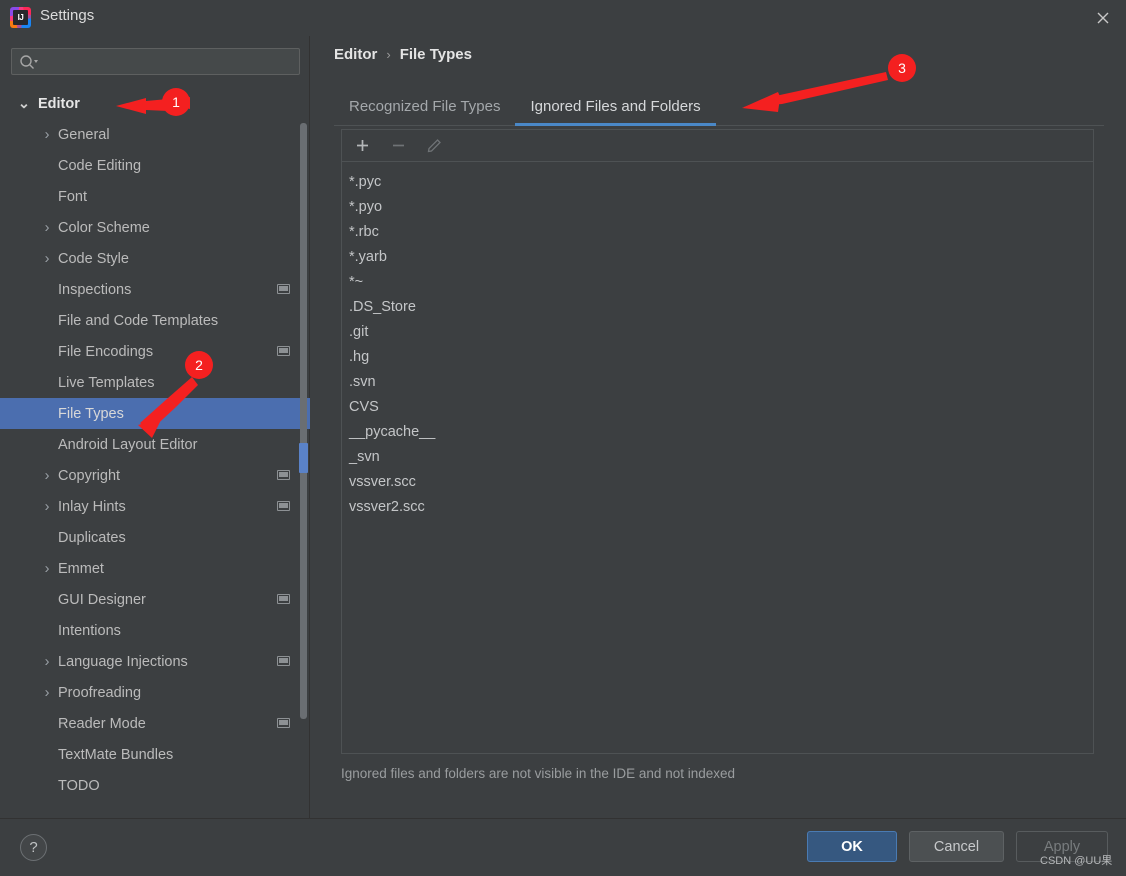 This screenshot has height=876, width=1126. I want to click on sidebar-item-code-style: › Code Style, so click(155, 258).